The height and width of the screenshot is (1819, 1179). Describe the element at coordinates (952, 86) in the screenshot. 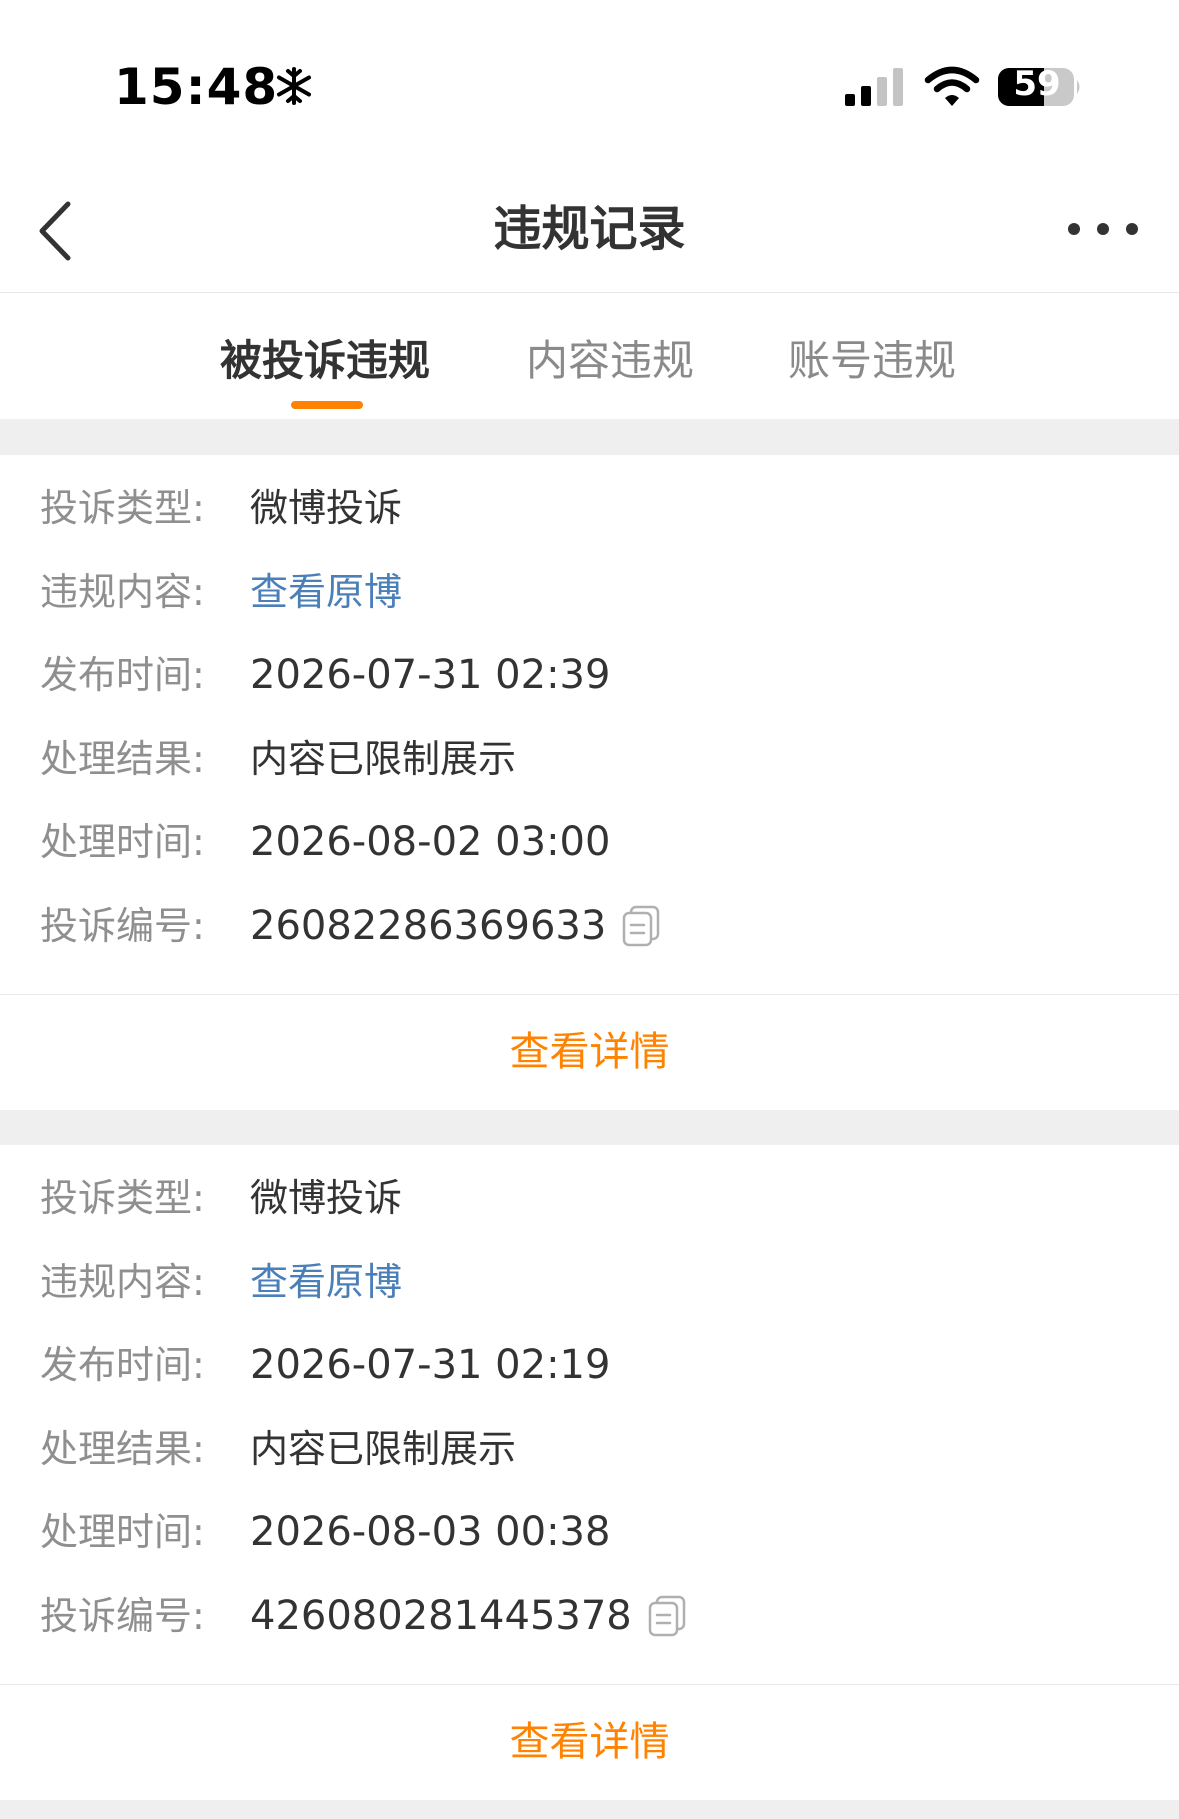

I see `wifi-icon` at that location.